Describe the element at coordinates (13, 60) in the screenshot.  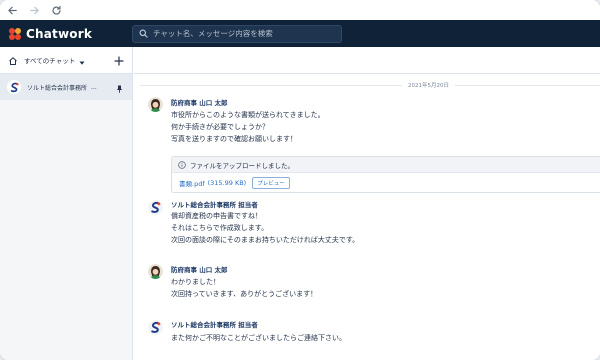
I see `home-icon` at that location.